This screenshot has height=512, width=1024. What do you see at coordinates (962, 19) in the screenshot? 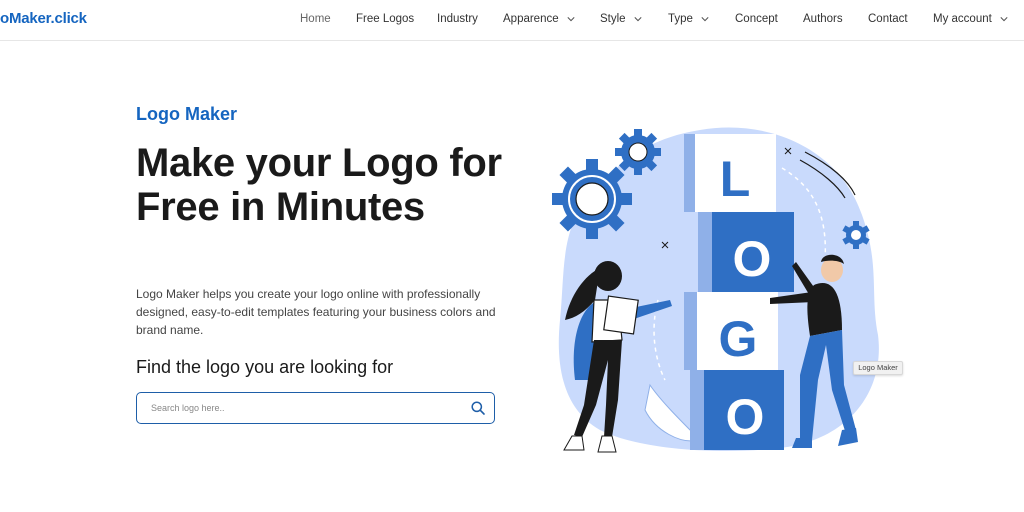
I see `nav-my-account-label: My account` at bounding box center [962, 19].